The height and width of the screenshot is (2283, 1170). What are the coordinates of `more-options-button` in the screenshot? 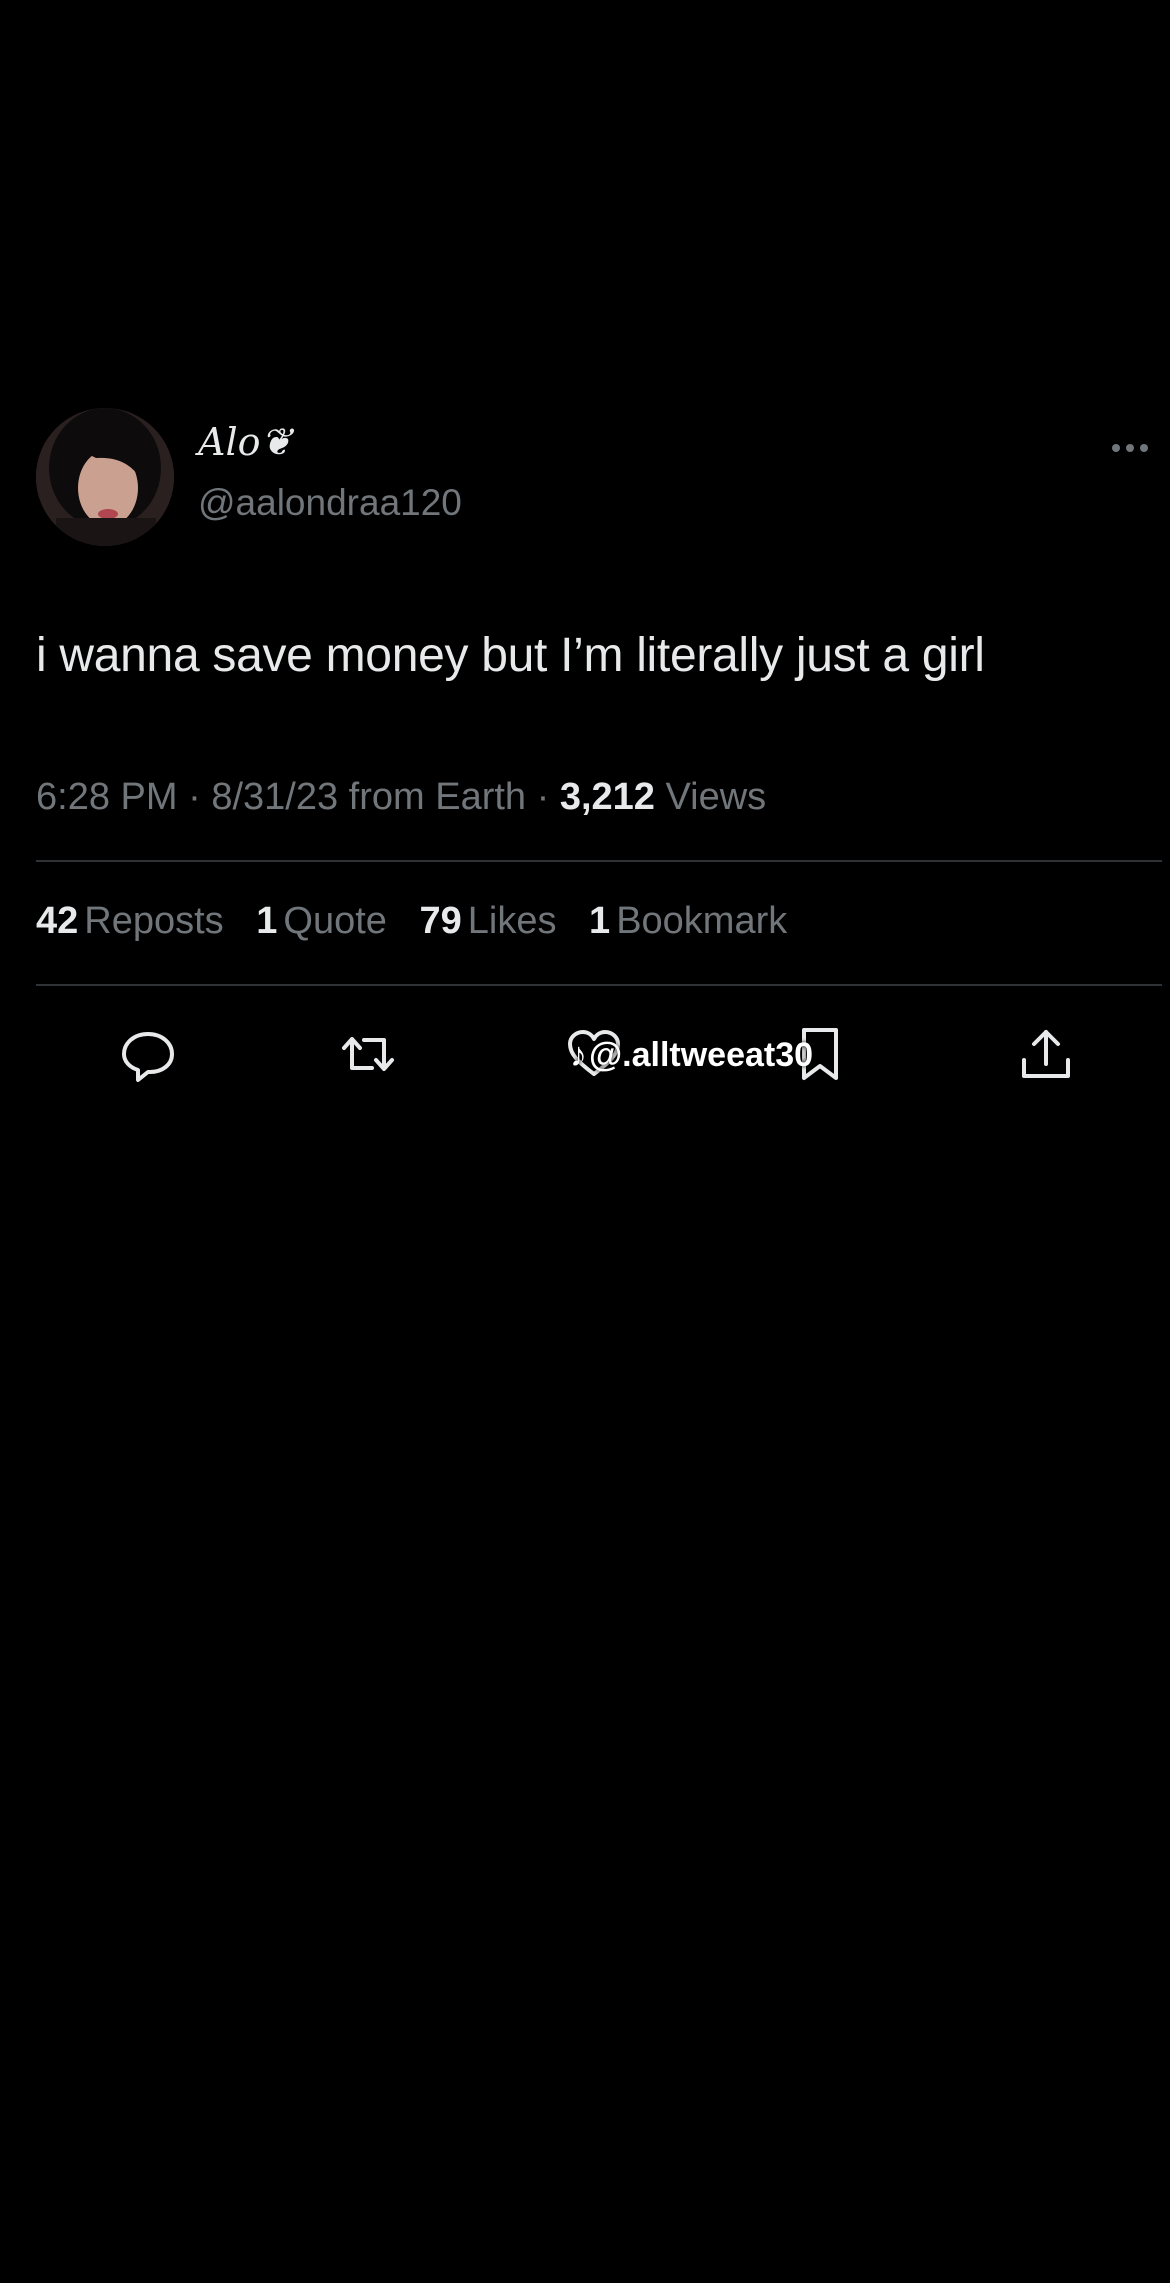 It's located at (1134, 448).